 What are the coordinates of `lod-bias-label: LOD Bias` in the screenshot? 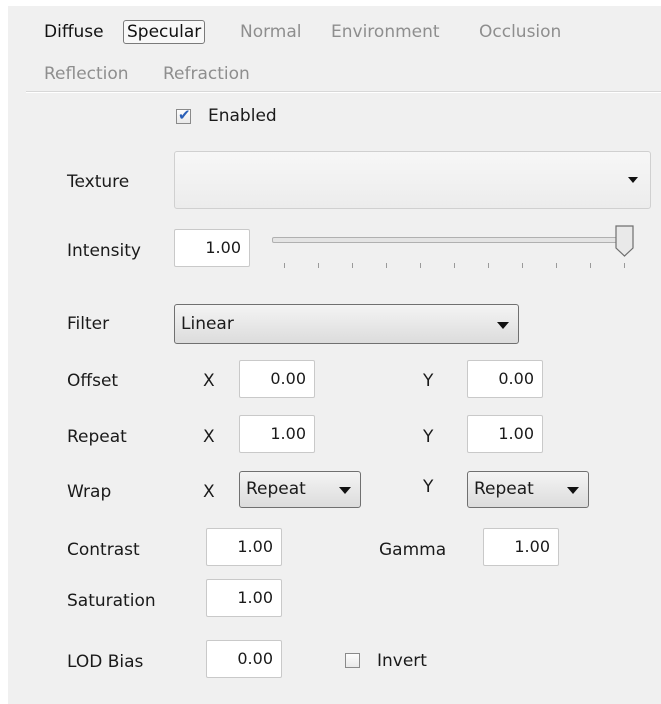 It's located at (105, 662).